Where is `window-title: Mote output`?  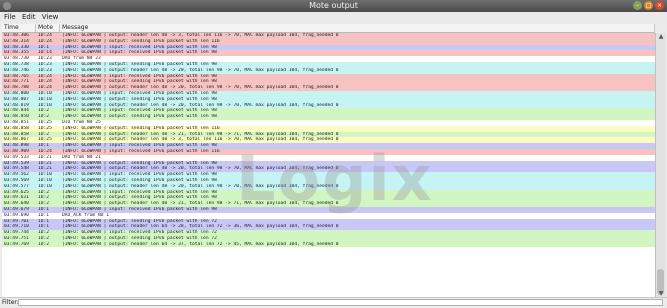
window-title: Mote output is located at coordinates (333, 5).